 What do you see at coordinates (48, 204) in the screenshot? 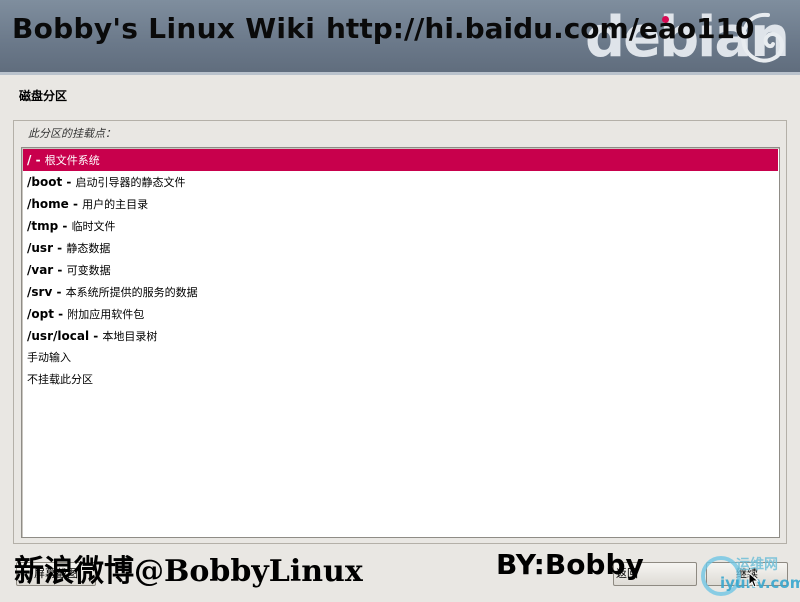
I see `mount-path: /home` at bounding box center [48, 204].